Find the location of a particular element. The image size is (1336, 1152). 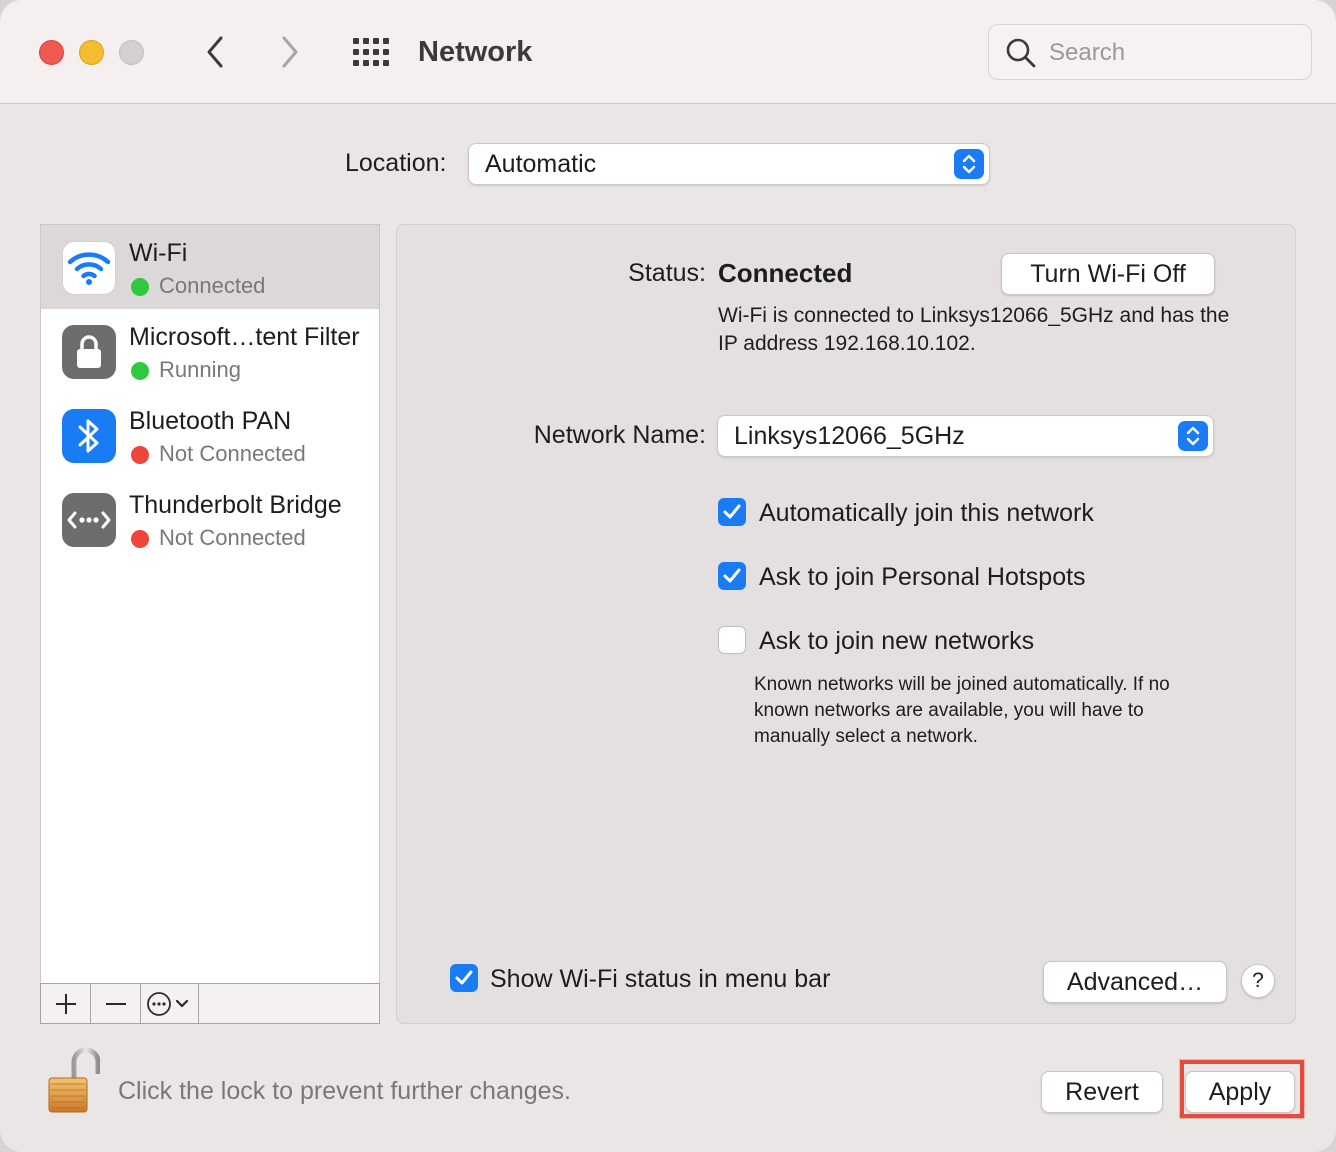

window-title: Network is located at coordinates (475, 52).